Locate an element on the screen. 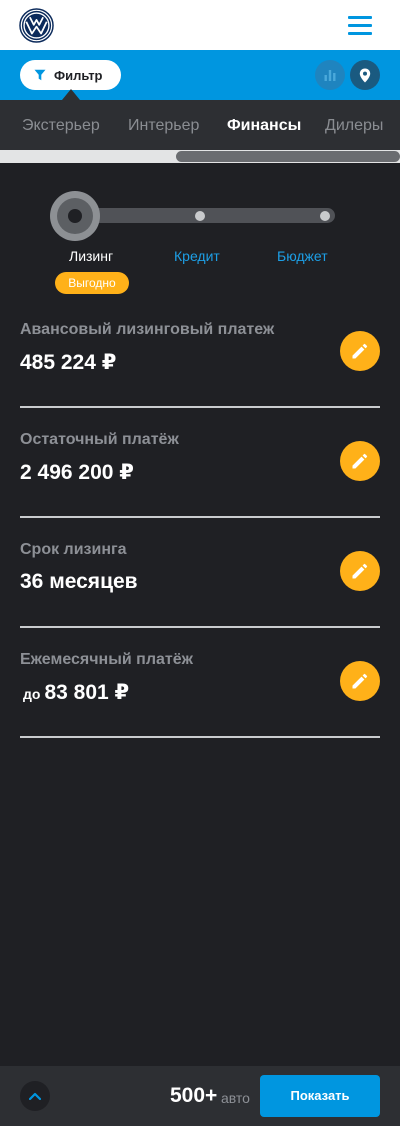 This screenshot has height=1126, width=400. edit-monthly-payment-button is located at coordinates (360, 681).